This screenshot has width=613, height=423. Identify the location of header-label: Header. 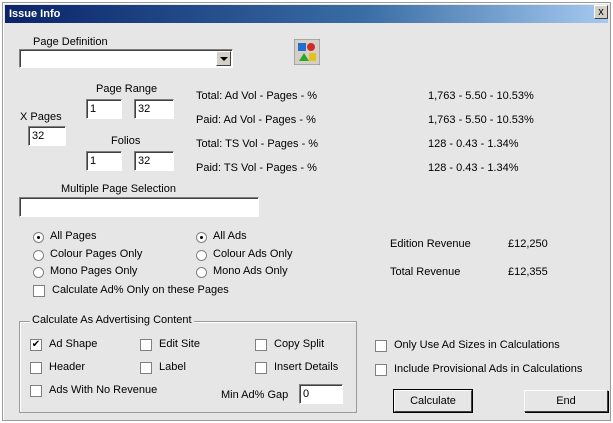
(67, 367).